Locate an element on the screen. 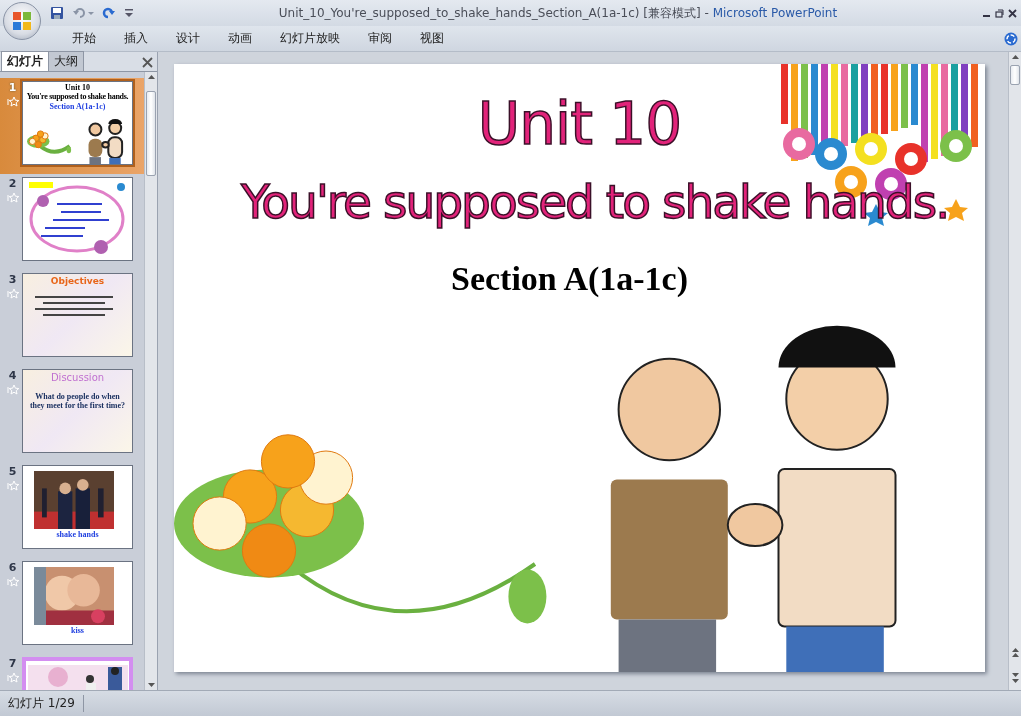 This screenshot has height=716, width=1021. office-button is located at coordinates (22, 21).